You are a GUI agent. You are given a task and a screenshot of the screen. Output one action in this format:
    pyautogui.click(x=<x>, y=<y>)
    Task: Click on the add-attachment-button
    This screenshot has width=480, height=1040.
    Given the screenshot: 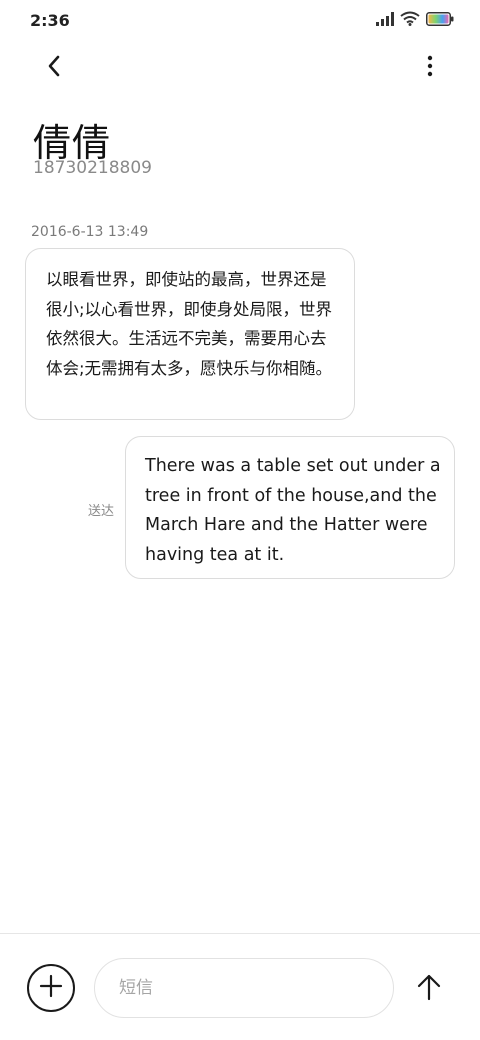 What is the action you would take?
    pyautogui.click(x=51, y=988)
    